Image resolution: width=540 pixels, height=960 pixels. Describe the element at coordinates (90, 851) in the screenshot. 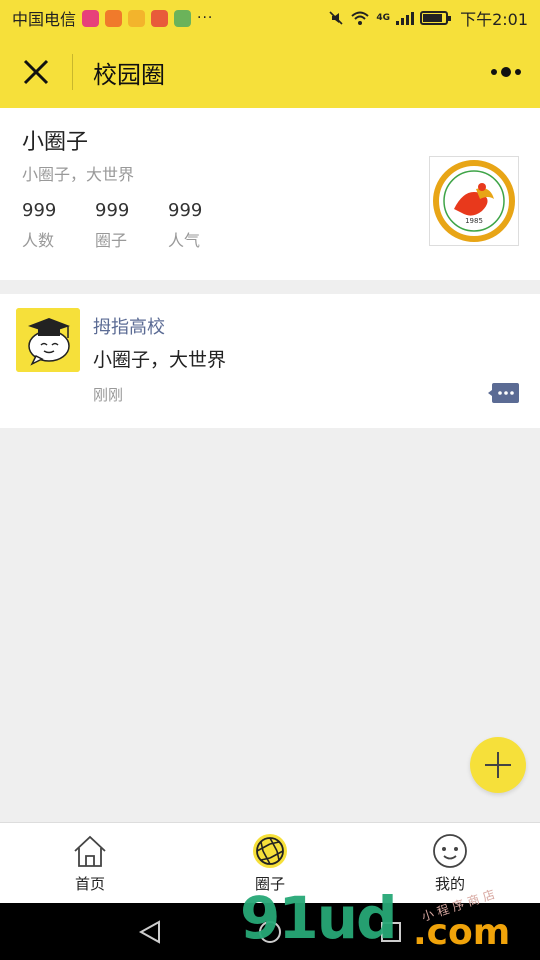

I see `home-icon` at that location.